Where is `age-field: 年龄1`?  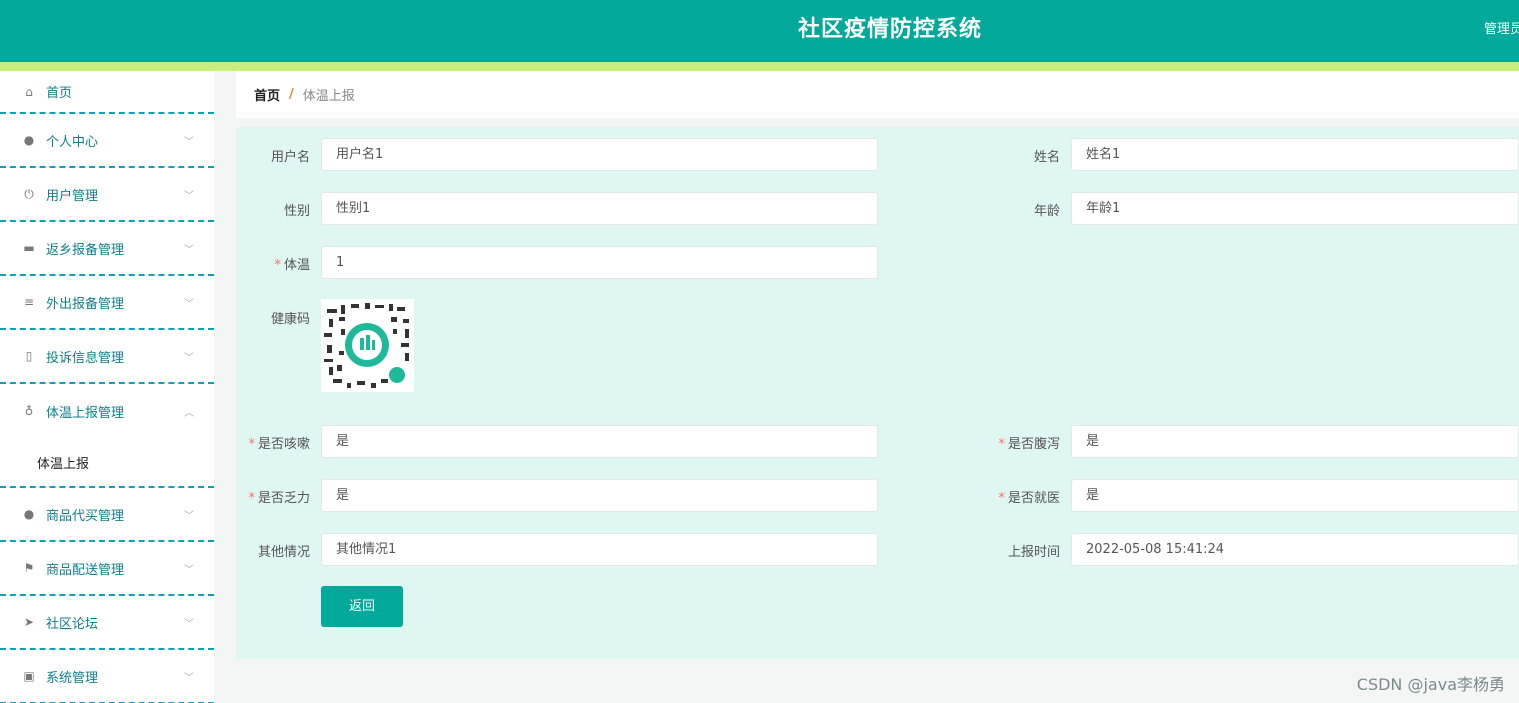 age-field: 年龄1 is located at coordinates (1295, 208).